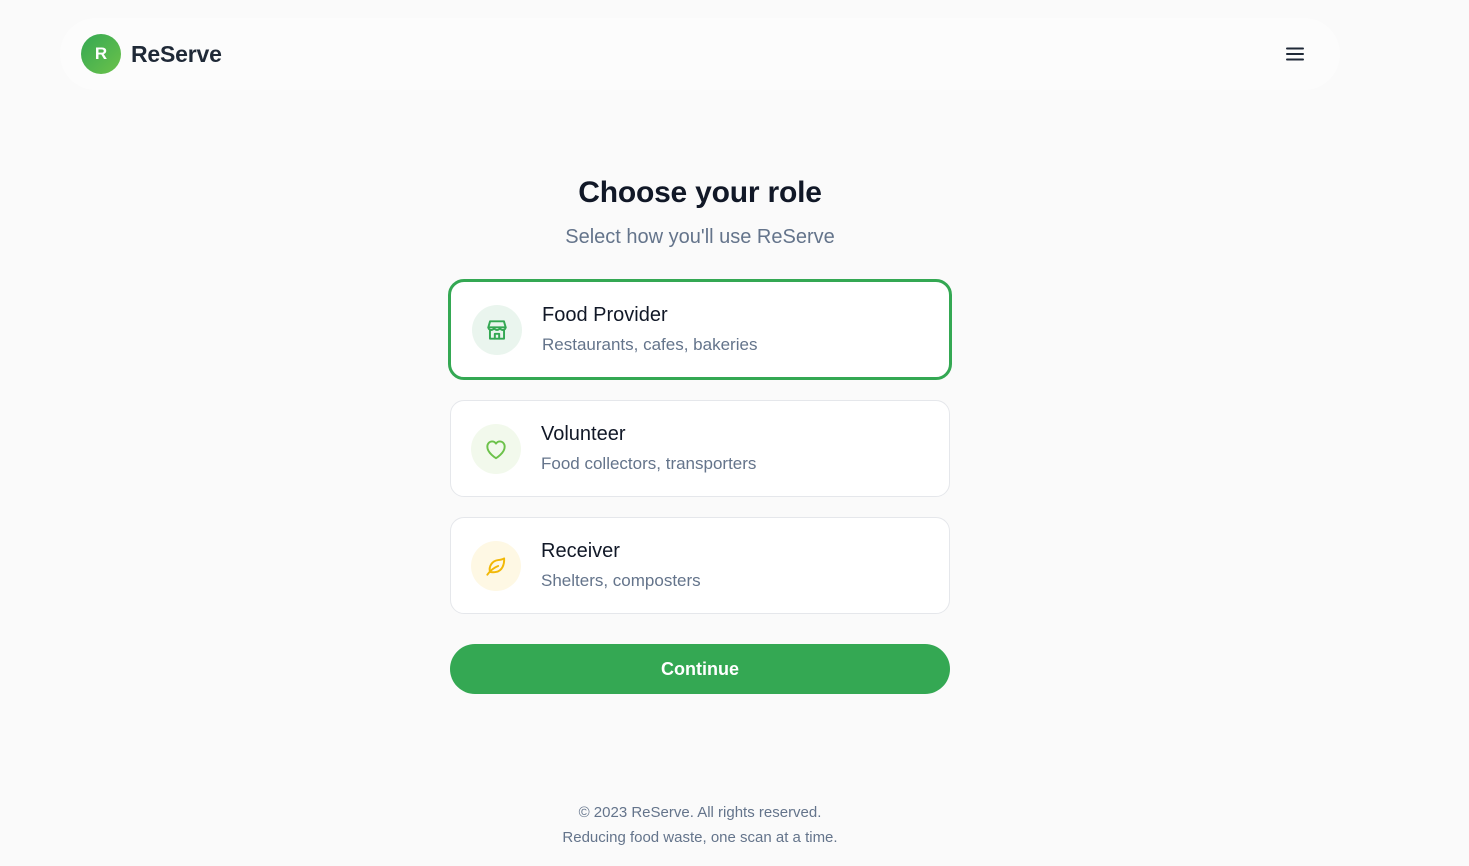  Describe the element at coordinates (700, 812) in the screenshot. I see `footer-copyright: © 2023 ReServe. All rights reserved.` at that location.